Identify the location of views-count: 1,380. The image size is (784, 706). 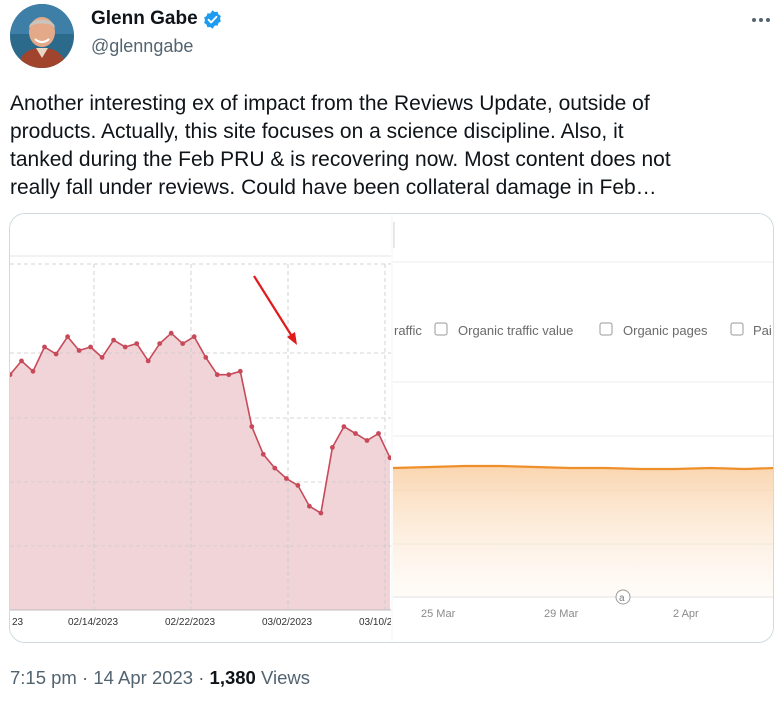
(233, 677).